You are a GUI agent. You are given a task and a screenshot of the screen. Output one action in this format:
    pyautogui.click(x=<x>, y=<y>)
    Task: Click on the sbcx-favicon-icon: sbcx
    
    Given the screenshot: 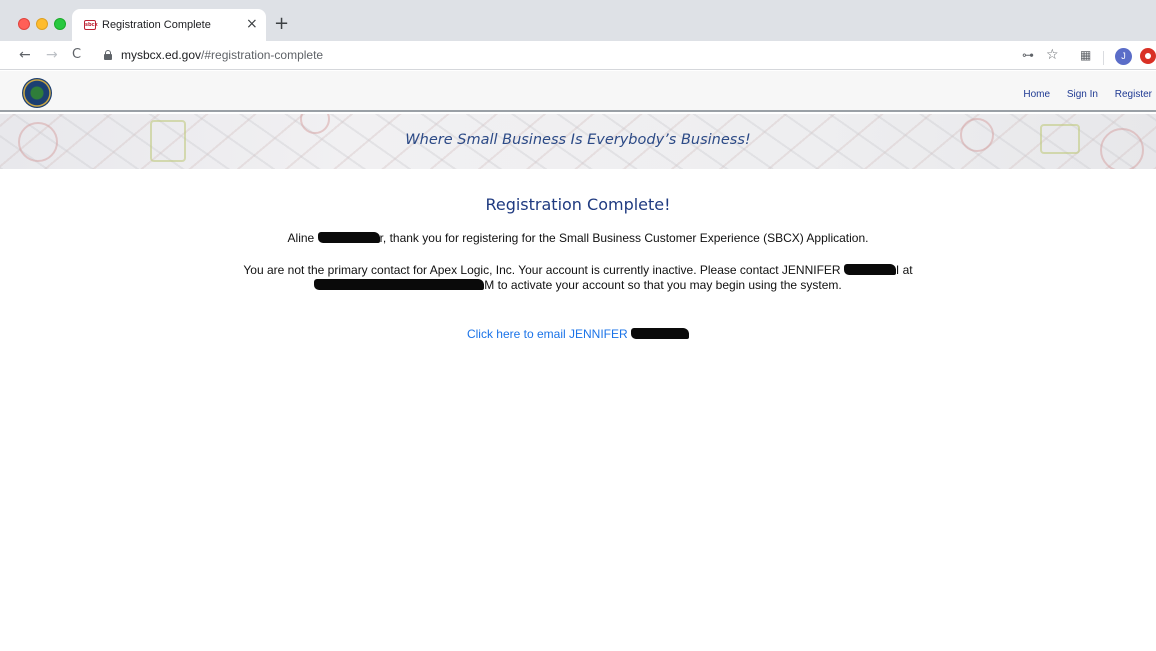 What is the action you would take?
    pyautogui.click(x=91, y=25)
    